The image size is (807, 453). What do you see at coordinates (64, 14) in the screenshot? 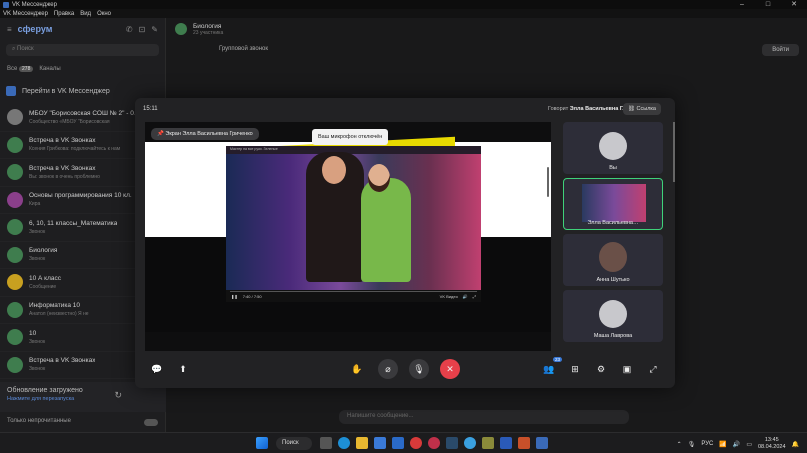
I see `menu-item-edit: Правка` at bounding box center [64, 14].